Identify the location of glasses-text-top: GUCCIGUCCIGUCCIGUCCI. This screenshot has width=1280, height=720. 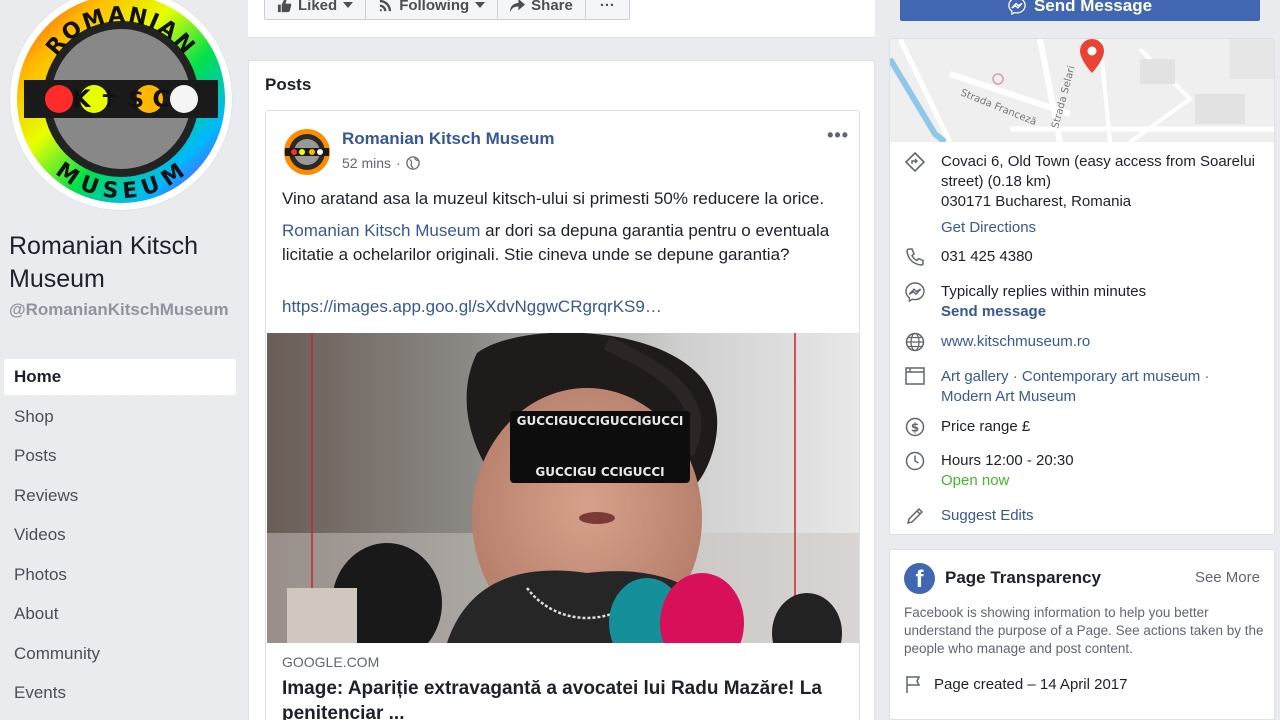
(600, 421).